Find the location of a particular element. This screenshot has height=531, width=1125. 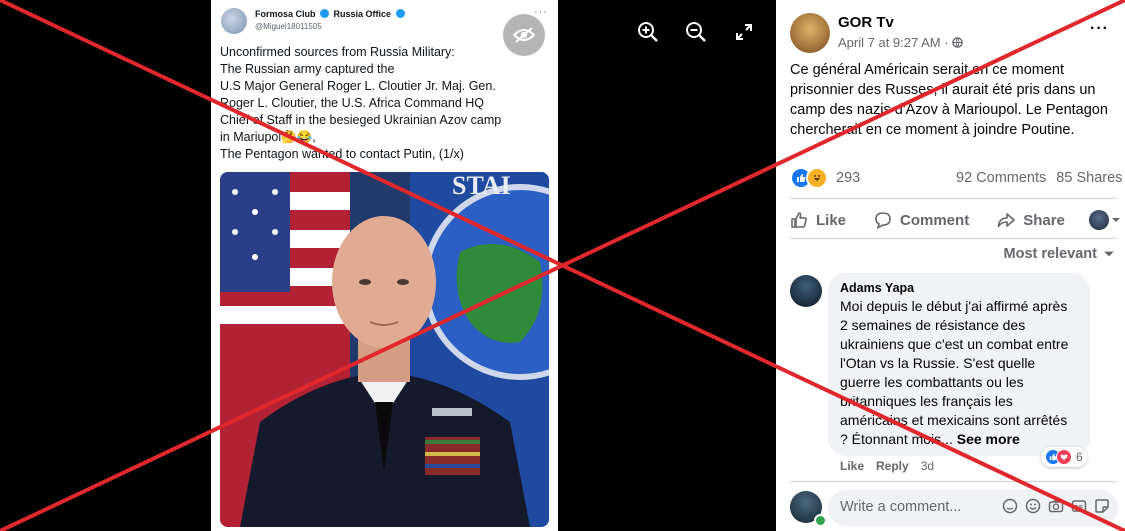

comment-button: Comment is located at coordinates (921, 220).